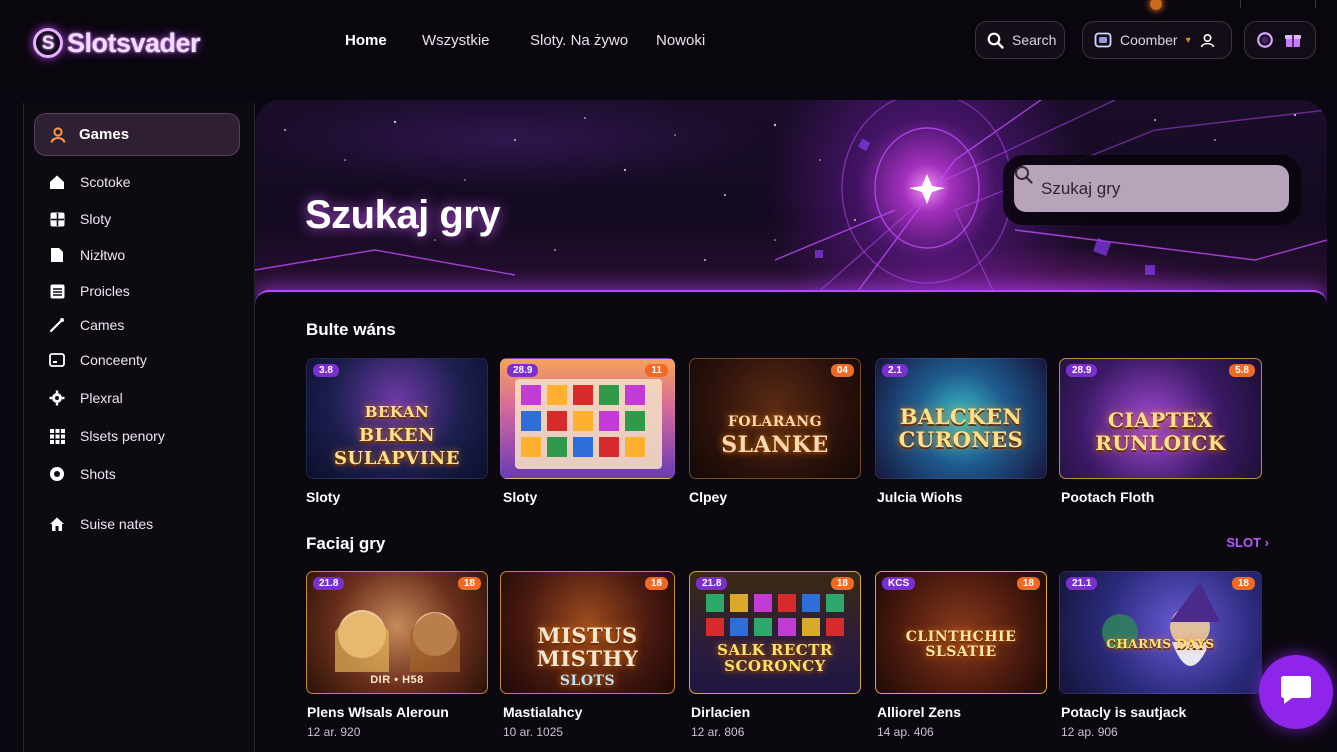 The height and width of the screenshot is (752, 1337). I want to click on brand-logo: S Slotsvader, so click(117, 43).